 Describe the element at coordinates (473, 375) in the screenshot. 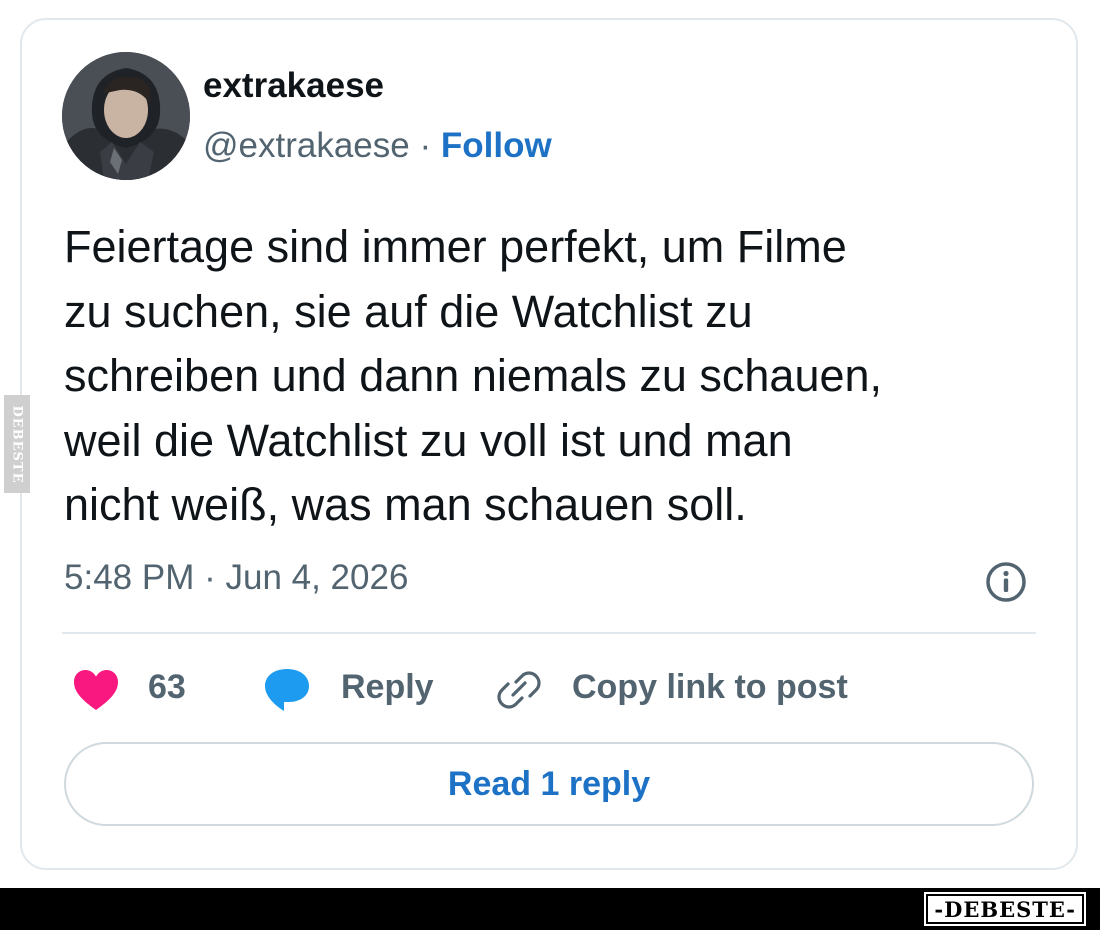

I see `tweet-text-line: schreiben und dann niemals zu schauen,` at that location.